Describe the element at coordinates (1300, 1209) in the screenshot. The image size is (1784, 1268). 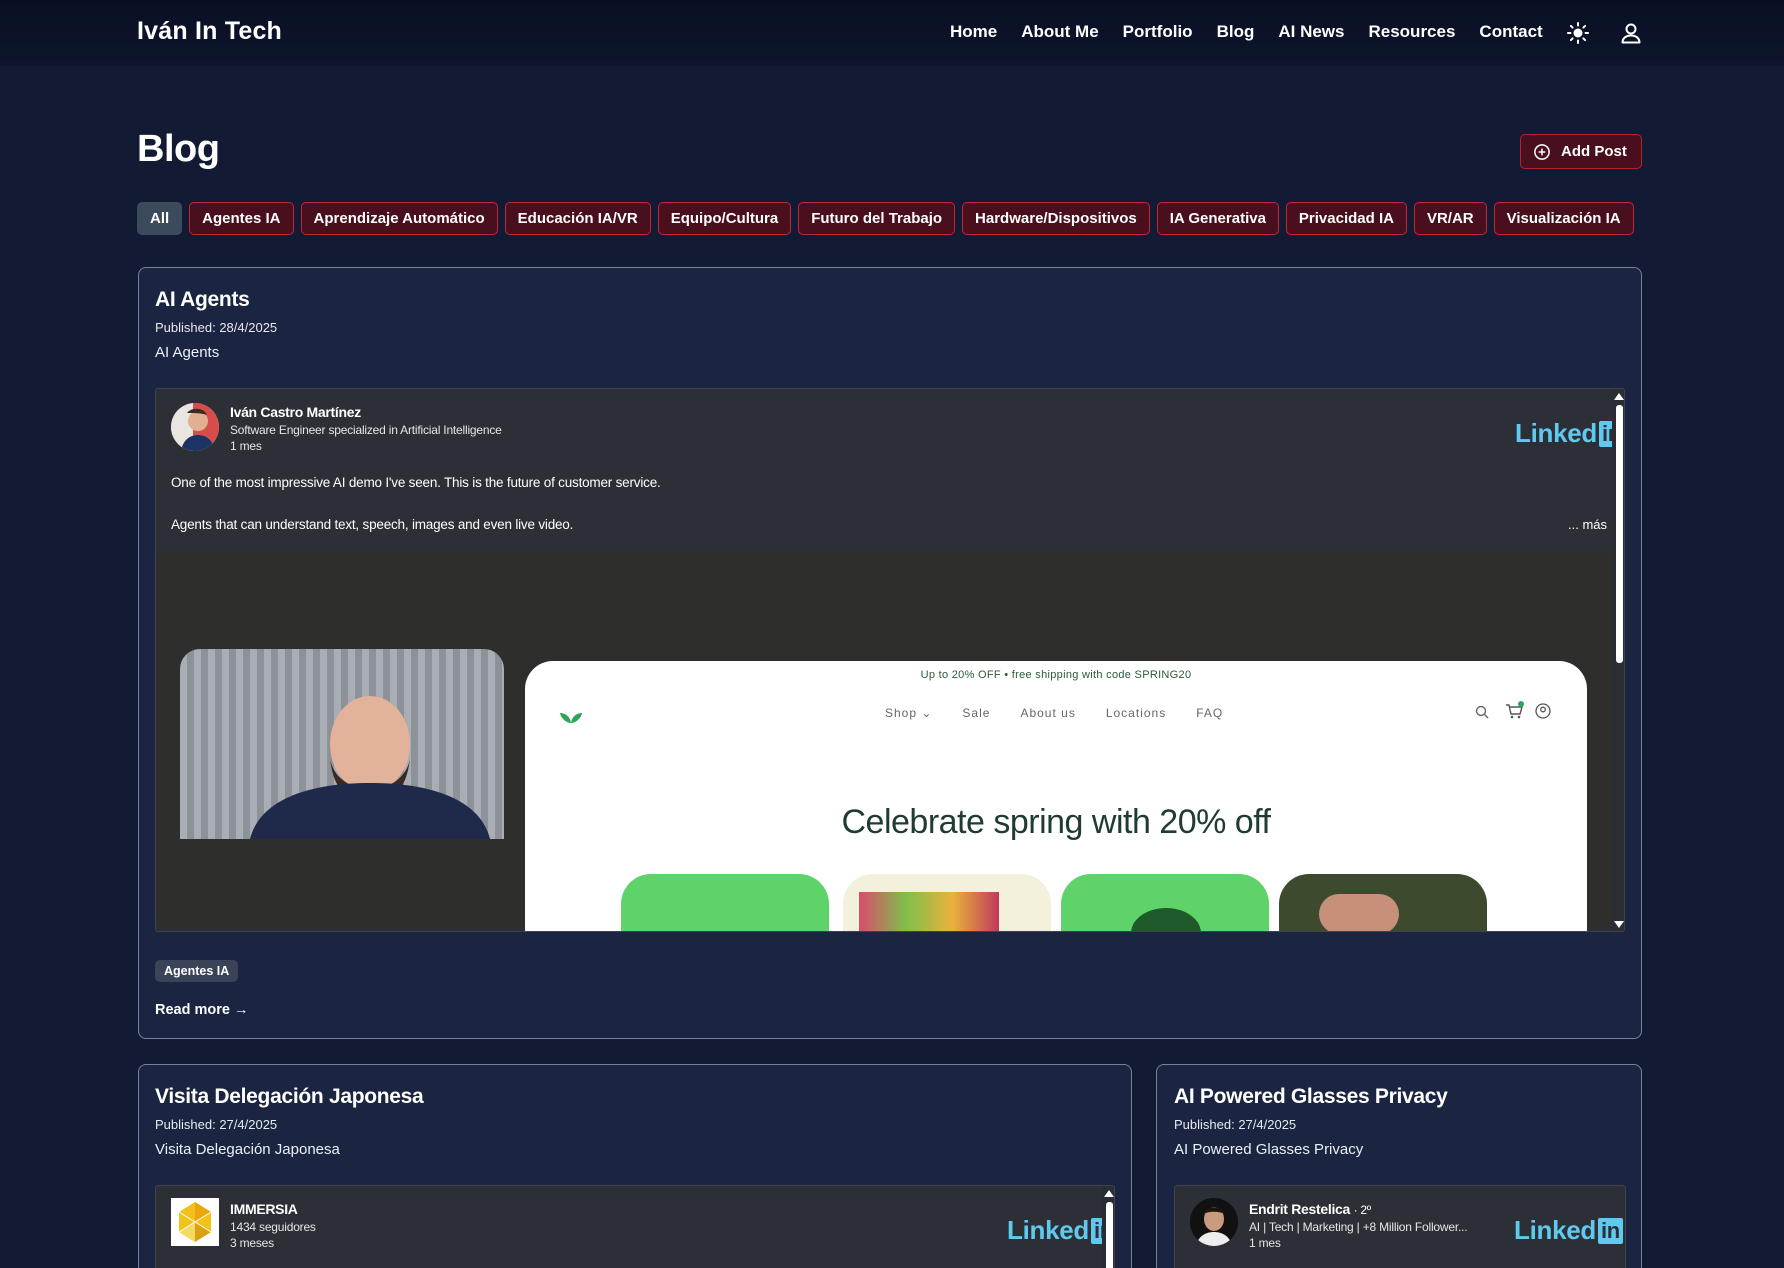
I see `embed-author-name: Endrit Restelica` at that location.